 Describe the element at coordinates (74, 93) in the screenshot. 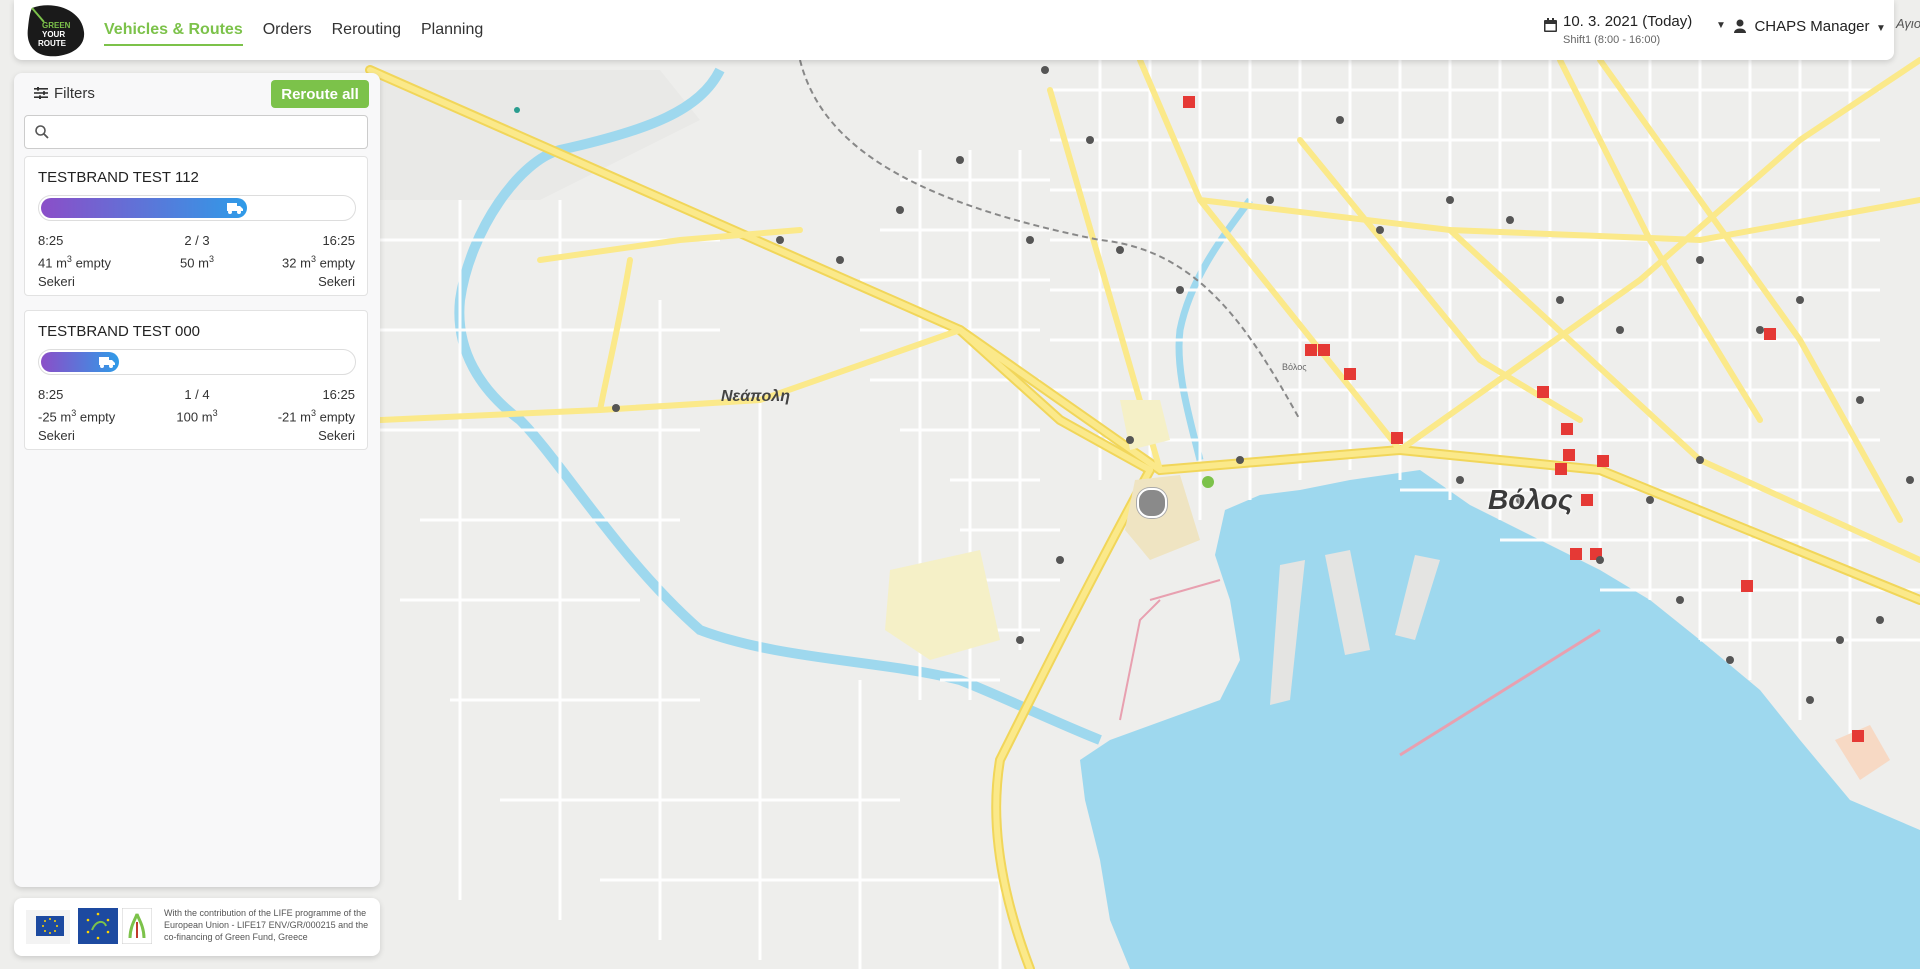

I see `filters-label: Filters` at that location.